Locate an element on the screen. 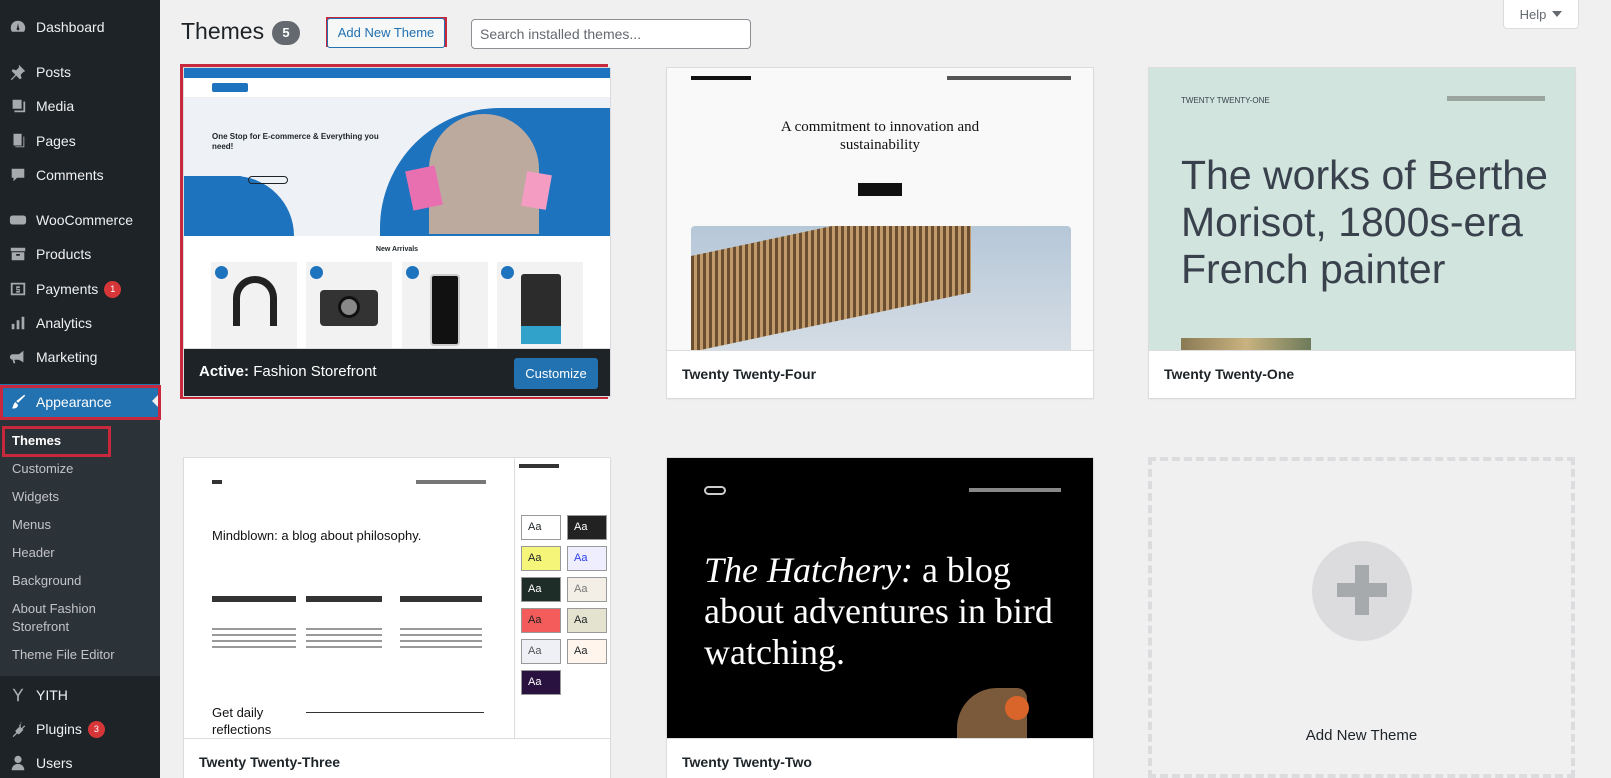 The image size is (1611, 778). menu-marketing: Marketing is located at coordinates (80, 357).